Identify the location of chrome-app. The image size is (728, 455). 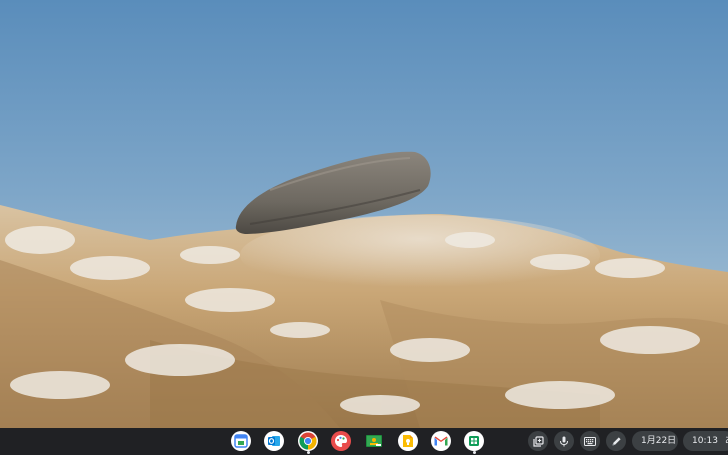
(308, 442).